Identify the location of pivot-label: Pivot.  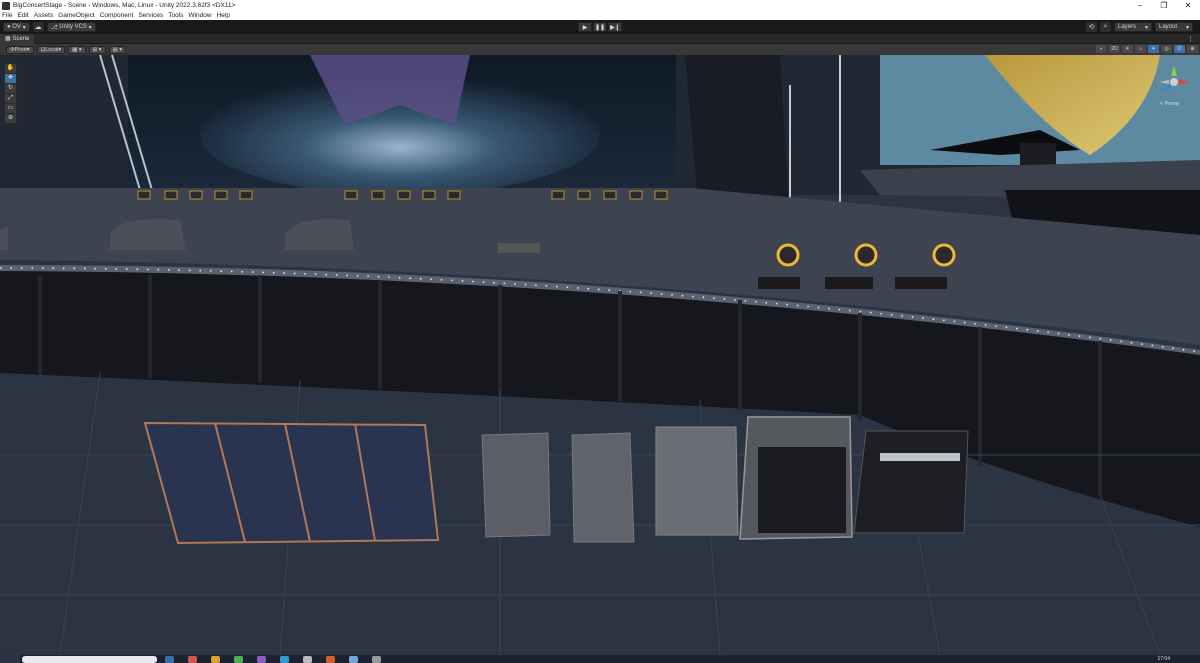
(20, 49).